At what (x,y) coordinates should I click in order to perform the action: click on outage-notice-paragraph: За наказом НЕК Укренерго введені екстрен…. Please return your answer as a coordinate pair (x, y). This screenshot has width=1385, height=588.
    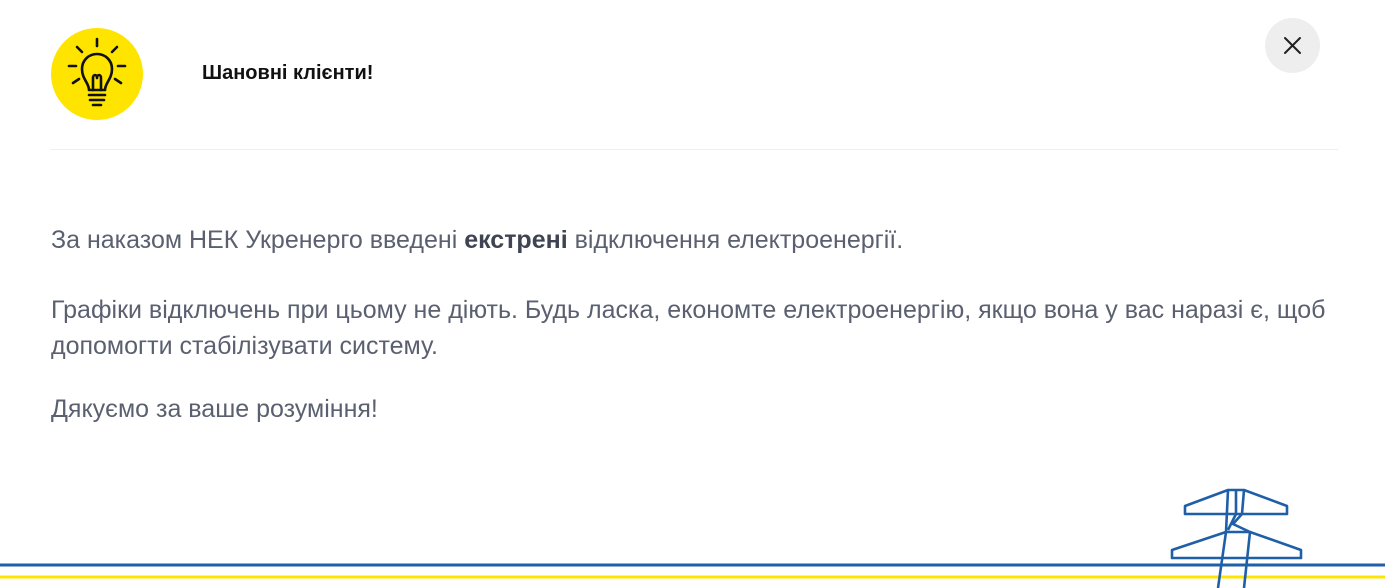
    Looking at the image, I should click on (691, 240).